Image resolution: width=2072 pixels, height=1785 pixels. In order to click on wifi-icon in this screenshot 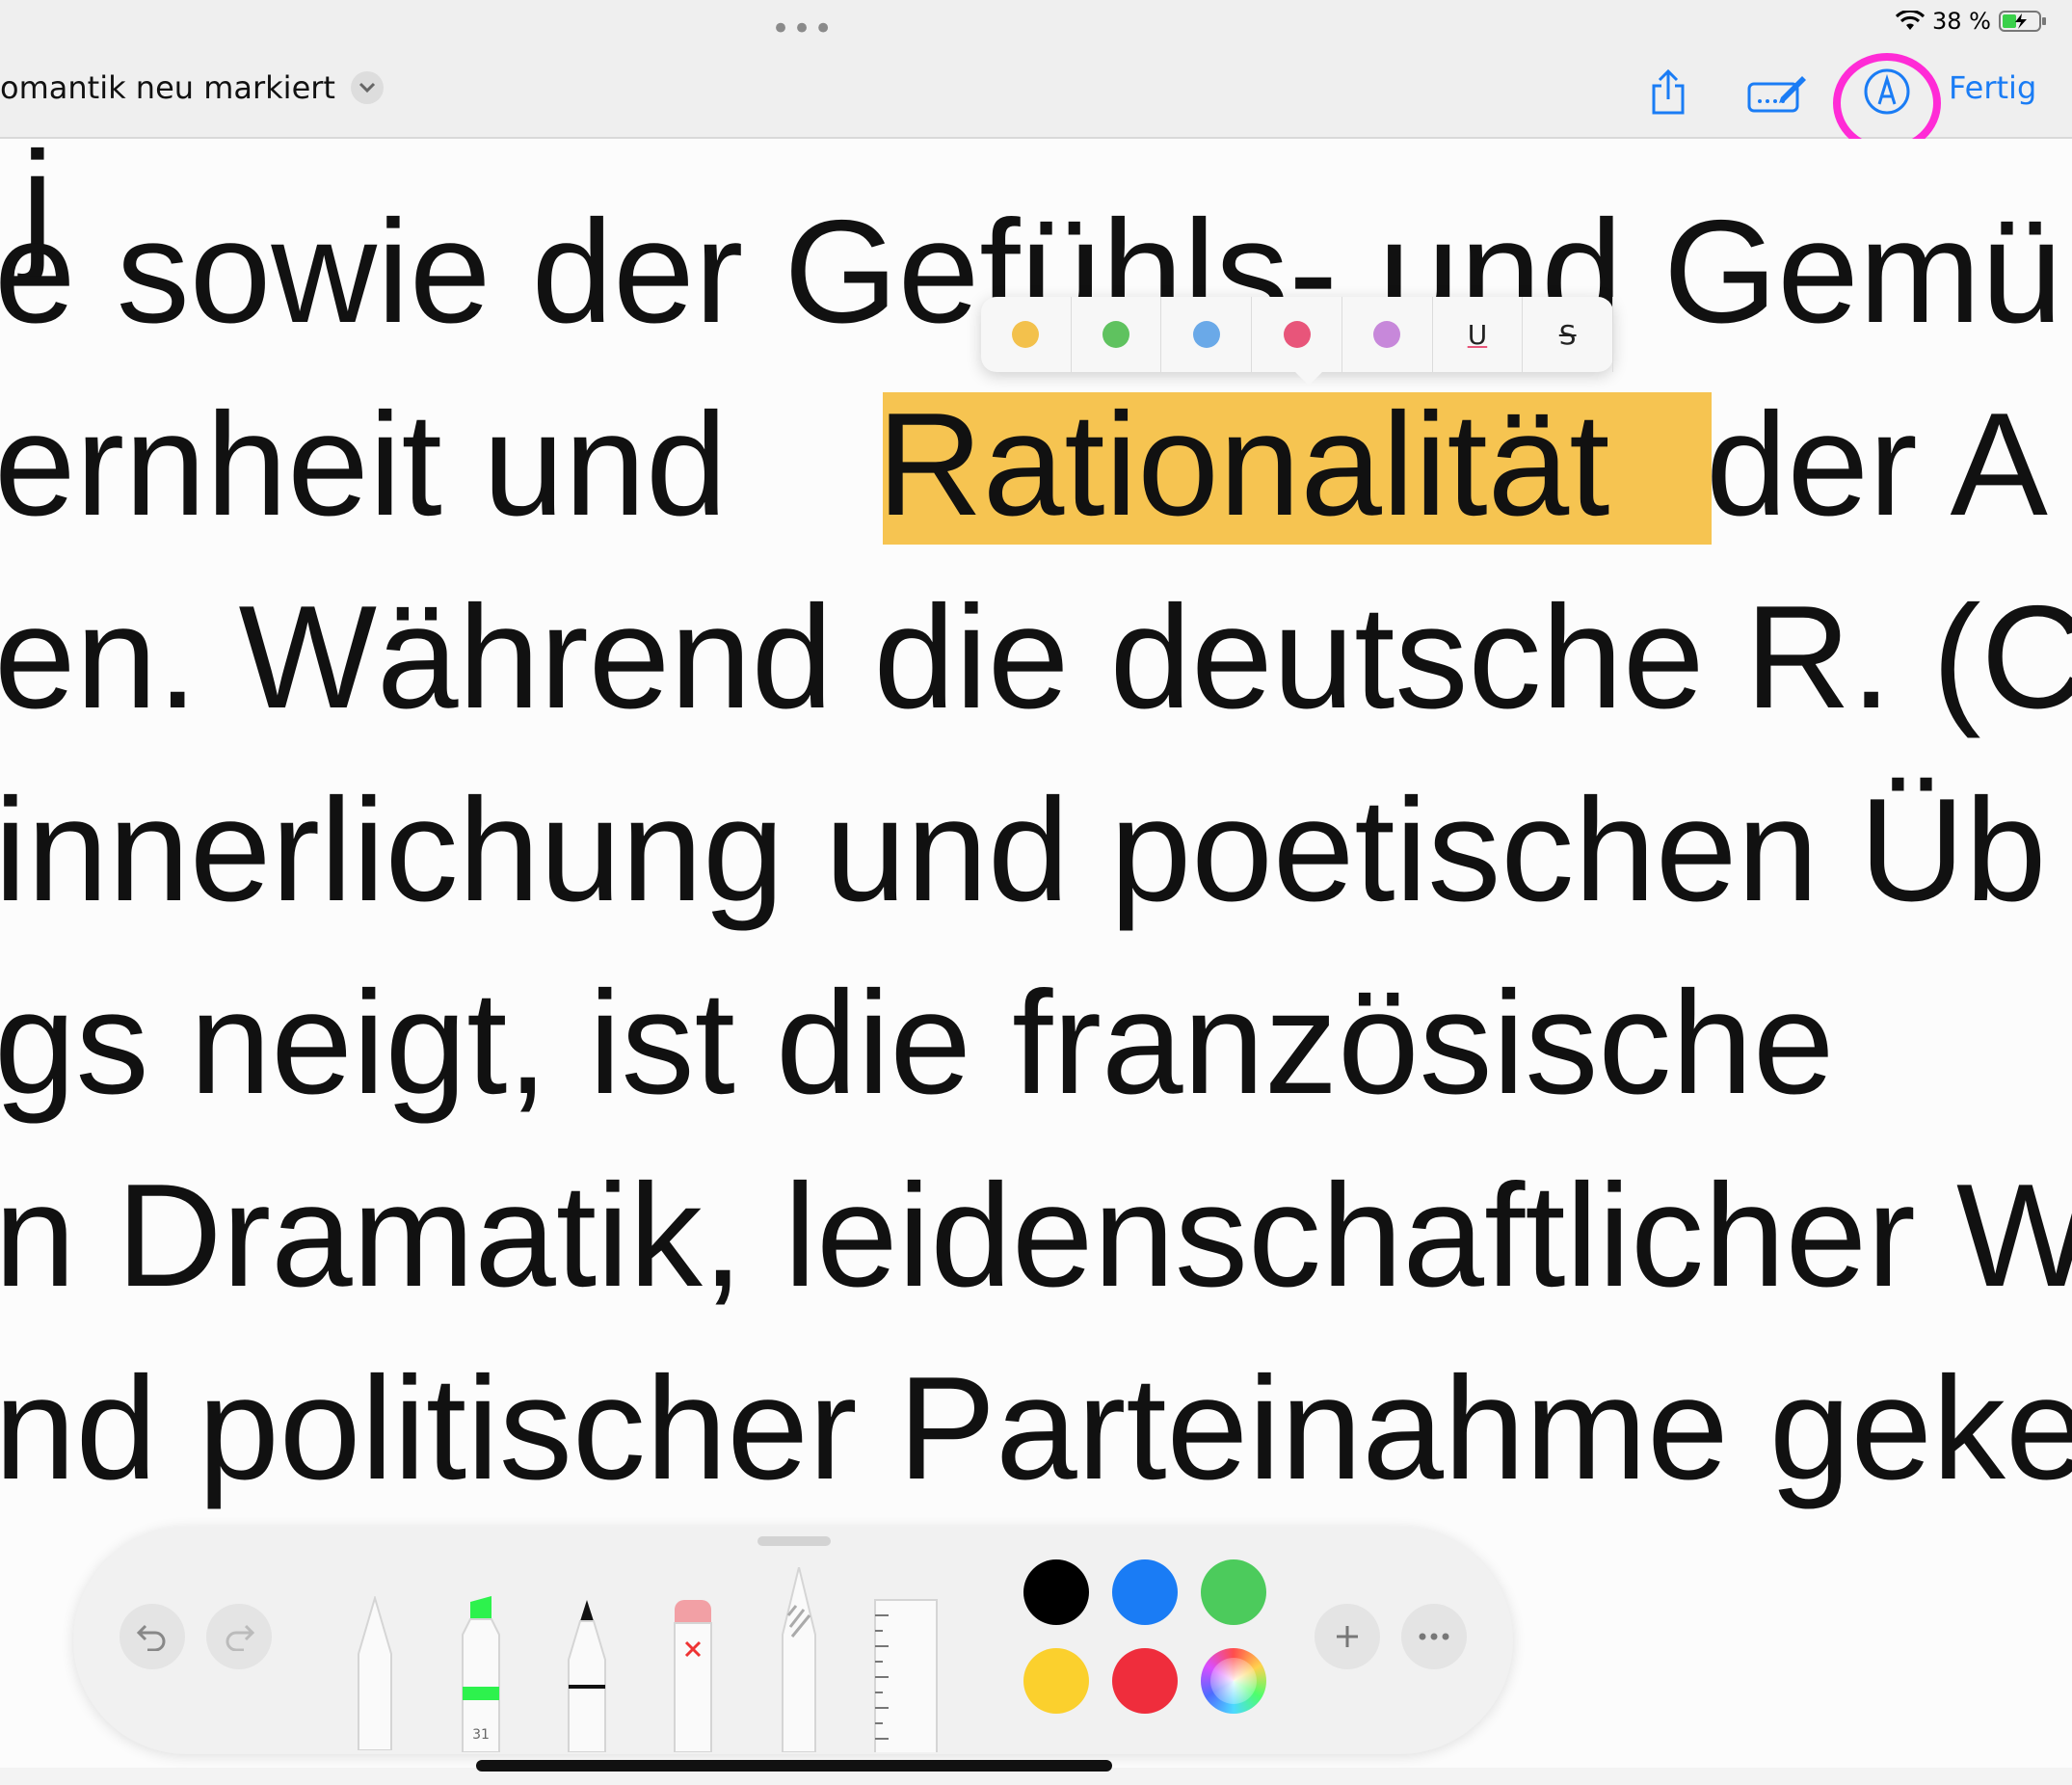, I will do `click(1911, 21)`.